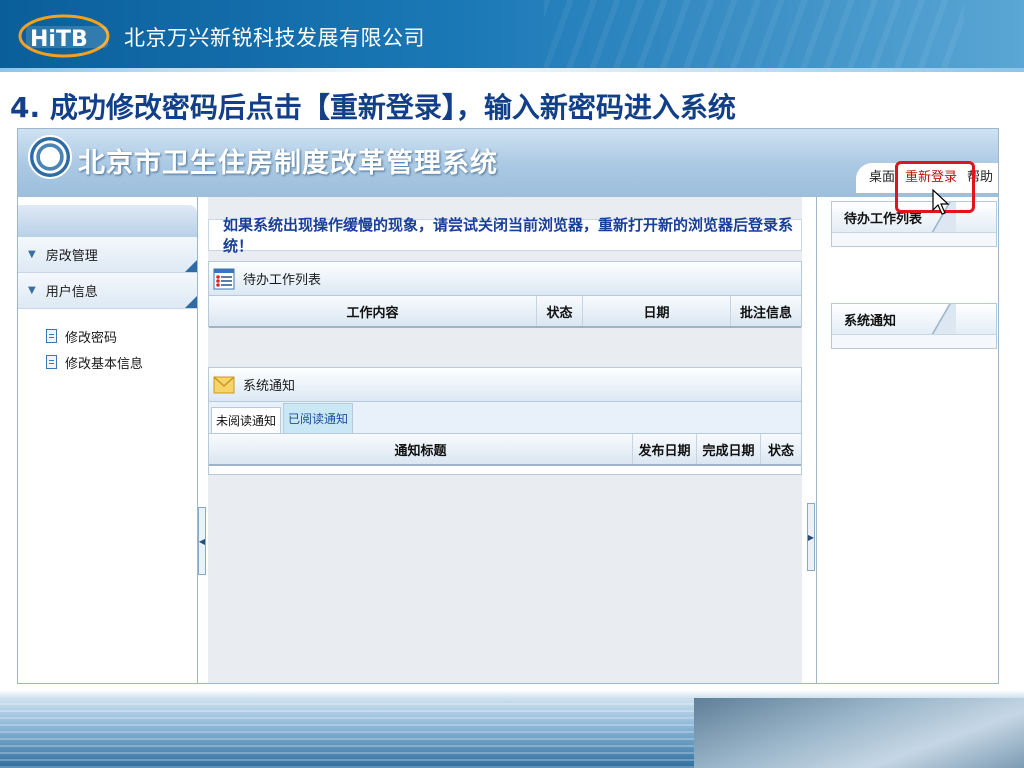 Image resolution: width=1024 pixels, height=768 pixels. What do you see at coordinates (914, 341) in the screenshot?
I see `right-notify-body` at bounding box center [914, 341].